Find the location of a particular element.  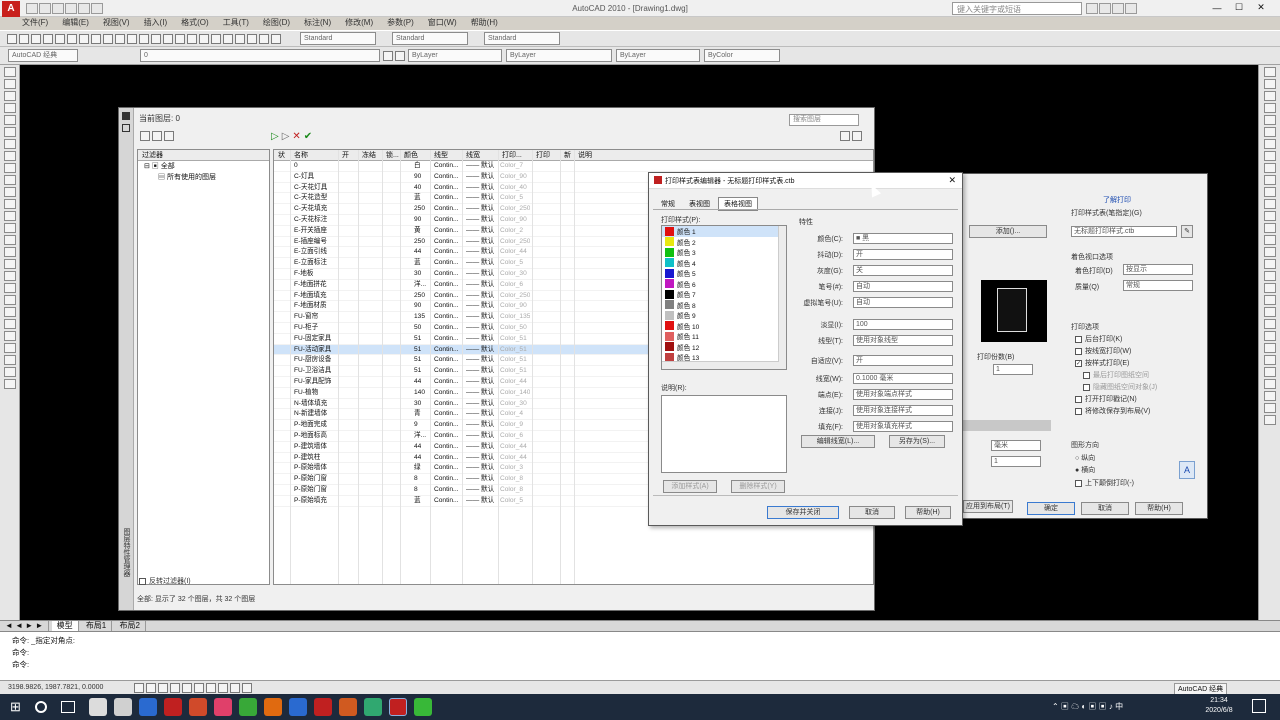

app-maps-icon is located at coordinates (372, 707).